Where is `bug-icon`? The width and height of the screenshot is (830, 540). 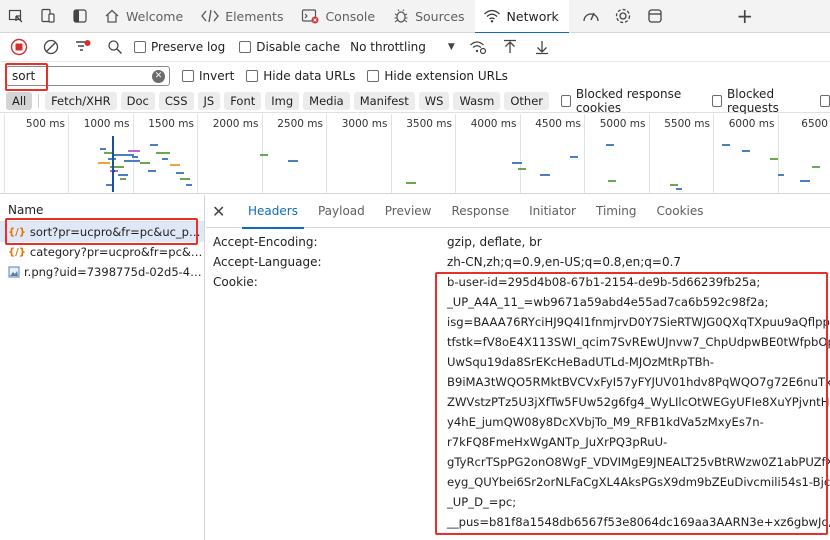
bug-icon is located at coordinates (401, 16).